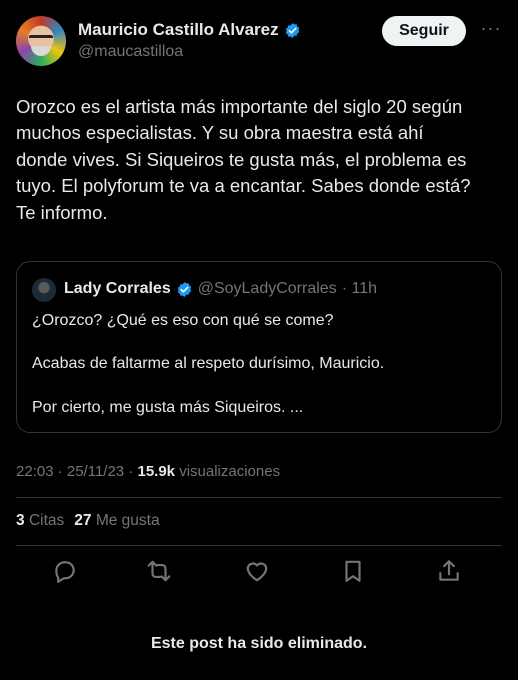 This screenshot has height=680, width=518. I want to click on views-label: visualizaciones, so click(228, 471).